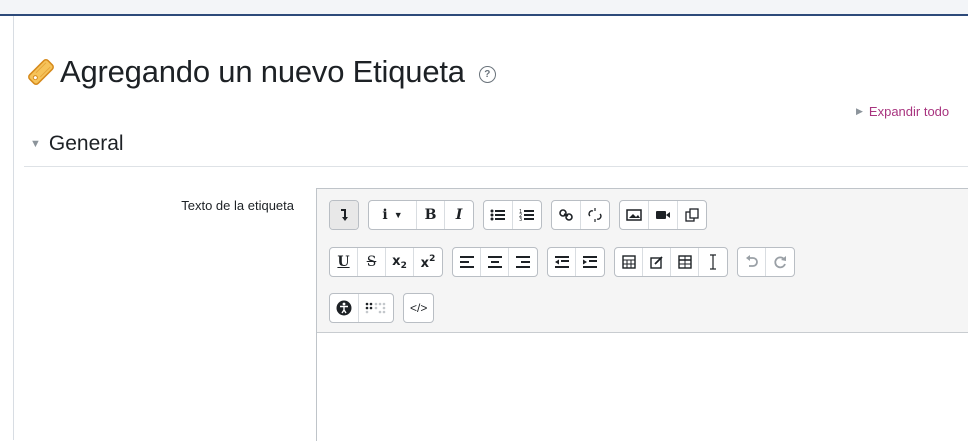 The image size is (968, 441). I want to click on superscript-icon: x2, so click(428, 262).